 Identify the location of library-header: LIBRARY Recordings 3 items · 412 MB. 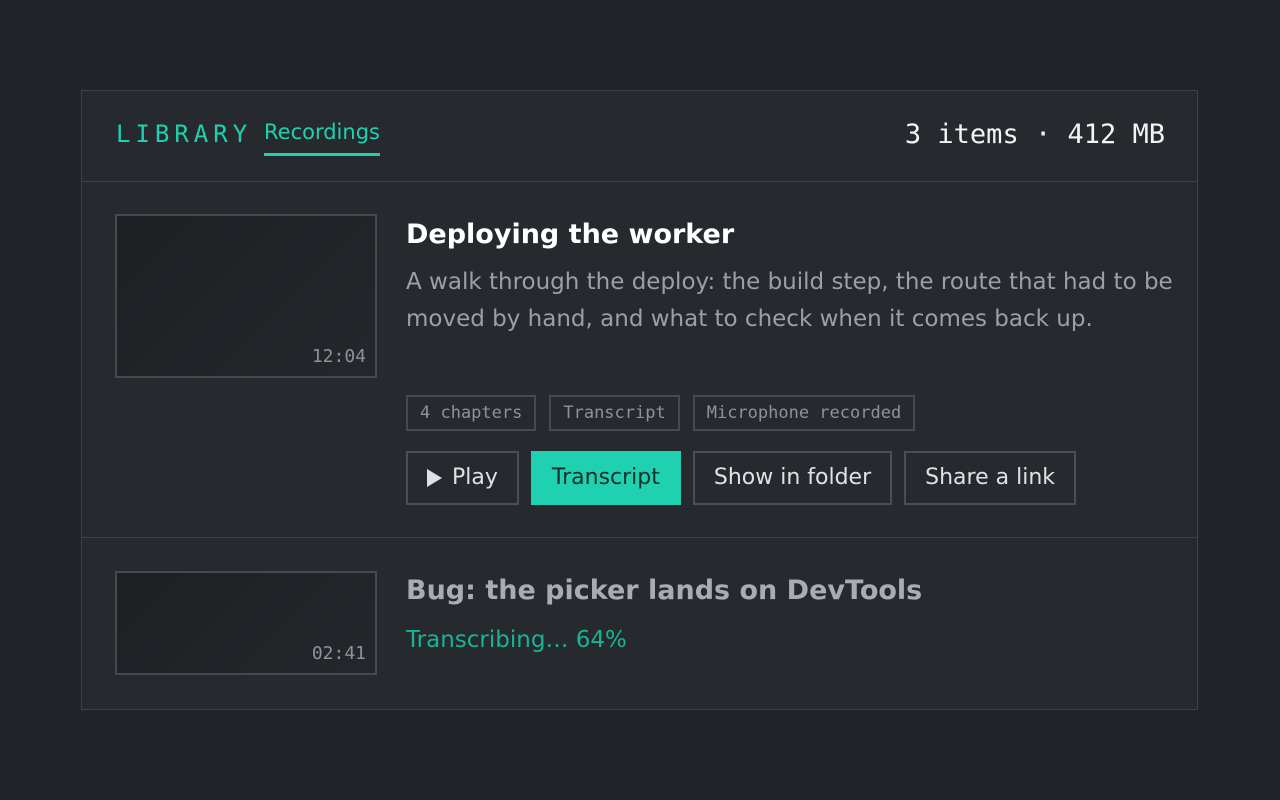
(639, 136).